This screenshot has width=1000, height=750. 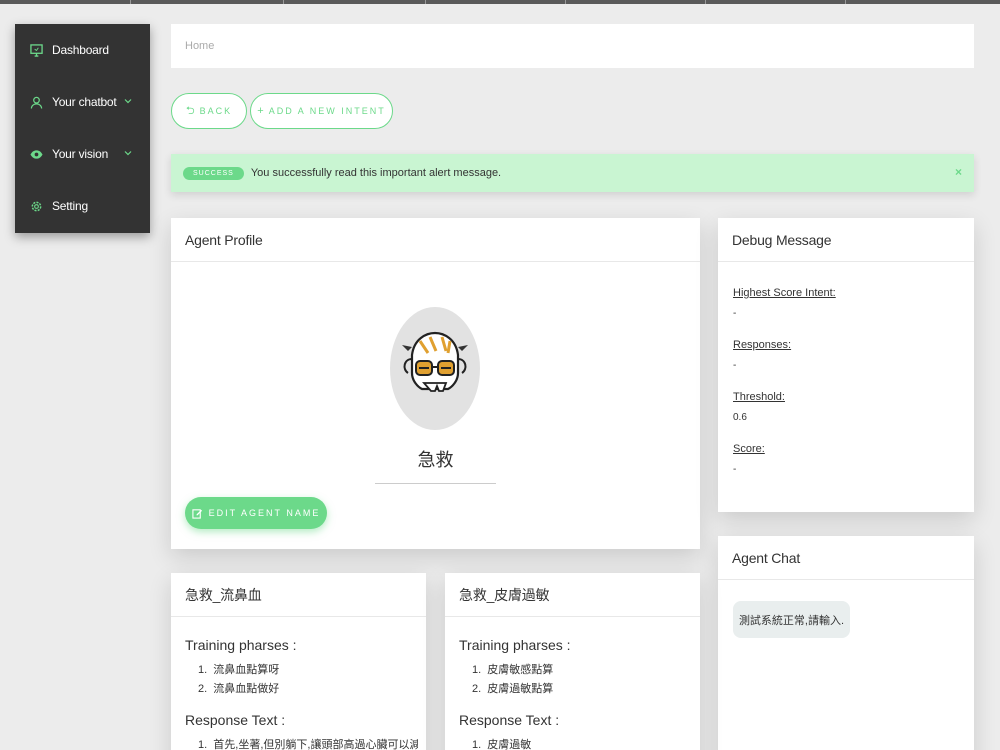 I want to click on list-item: 2. 皮膚過敏點算, so click(x=513, y=689).